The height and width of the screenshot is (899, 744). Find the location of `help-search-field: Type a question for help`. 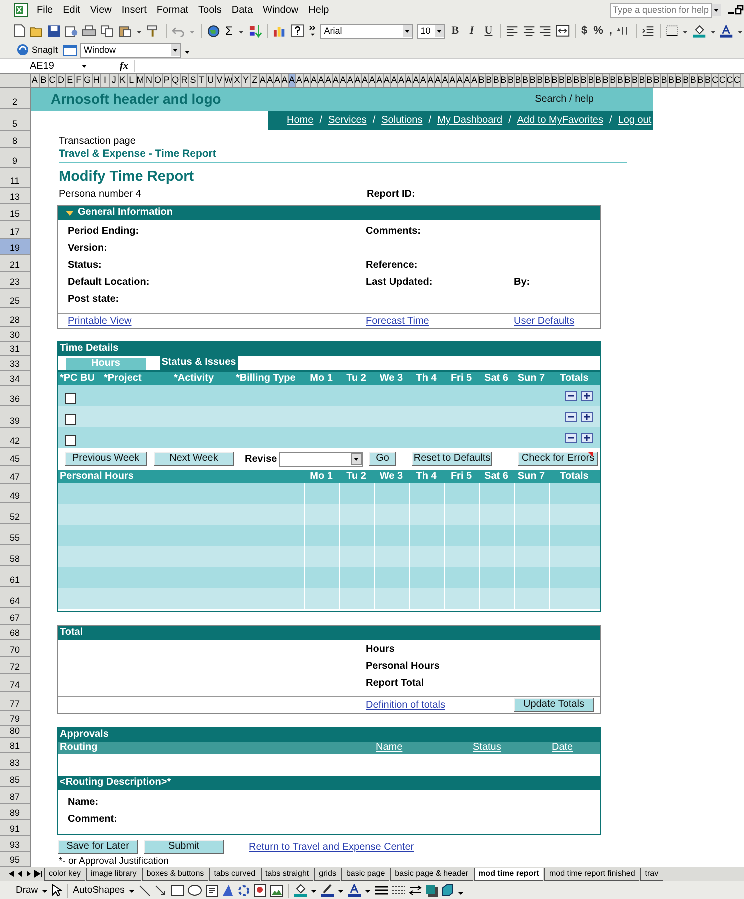

help-search-field: Type a question for help is located at coordinates (661, 10).